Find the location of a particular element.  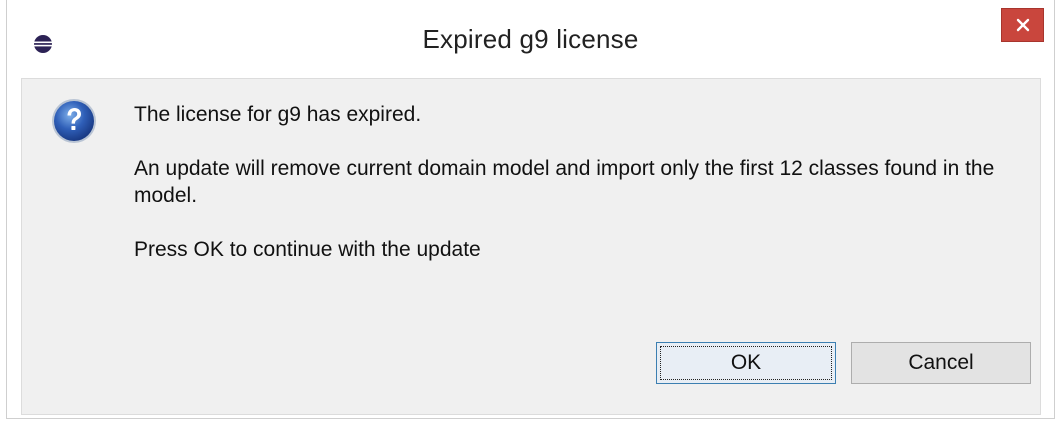

close-icon is located at coordinates (1023, 25).